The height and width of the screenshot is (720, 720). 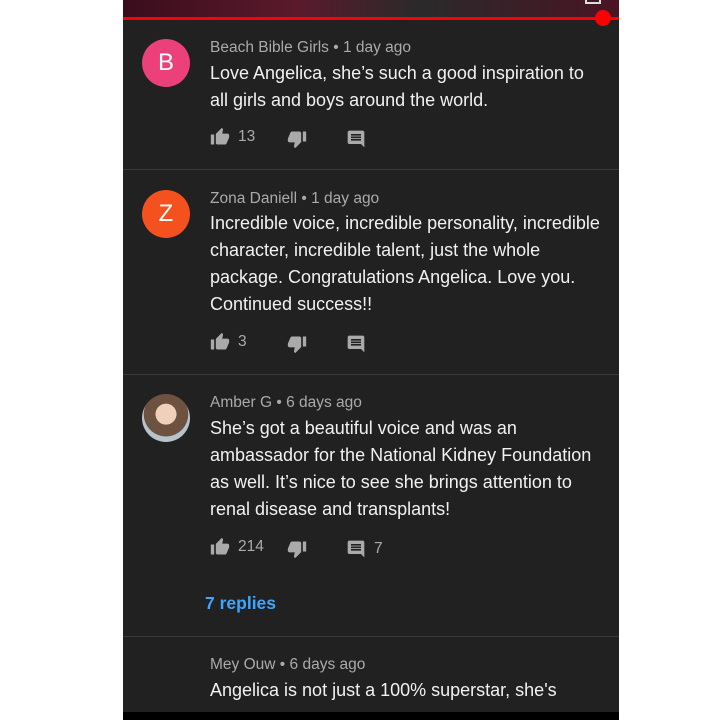 I want to click on view-replies-link: 7 replies, so click(x=240, y=603).